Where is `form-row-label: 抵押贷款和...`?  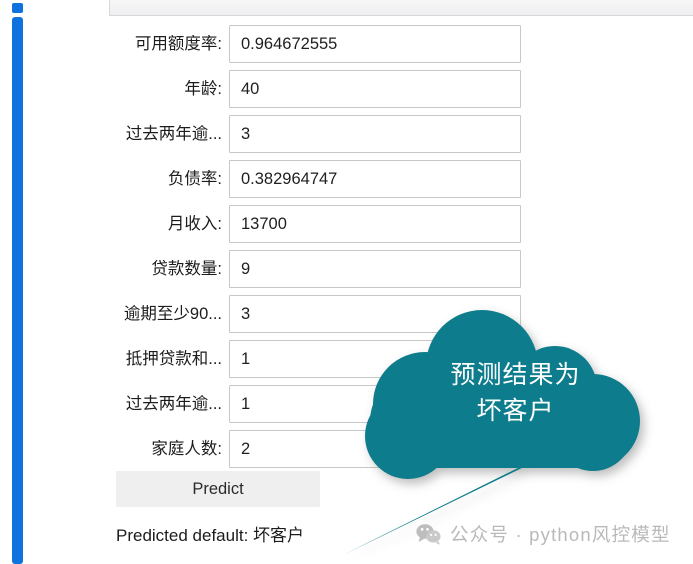
form-row-label: 抵押贷款和... is located at coordinates (173, 358).